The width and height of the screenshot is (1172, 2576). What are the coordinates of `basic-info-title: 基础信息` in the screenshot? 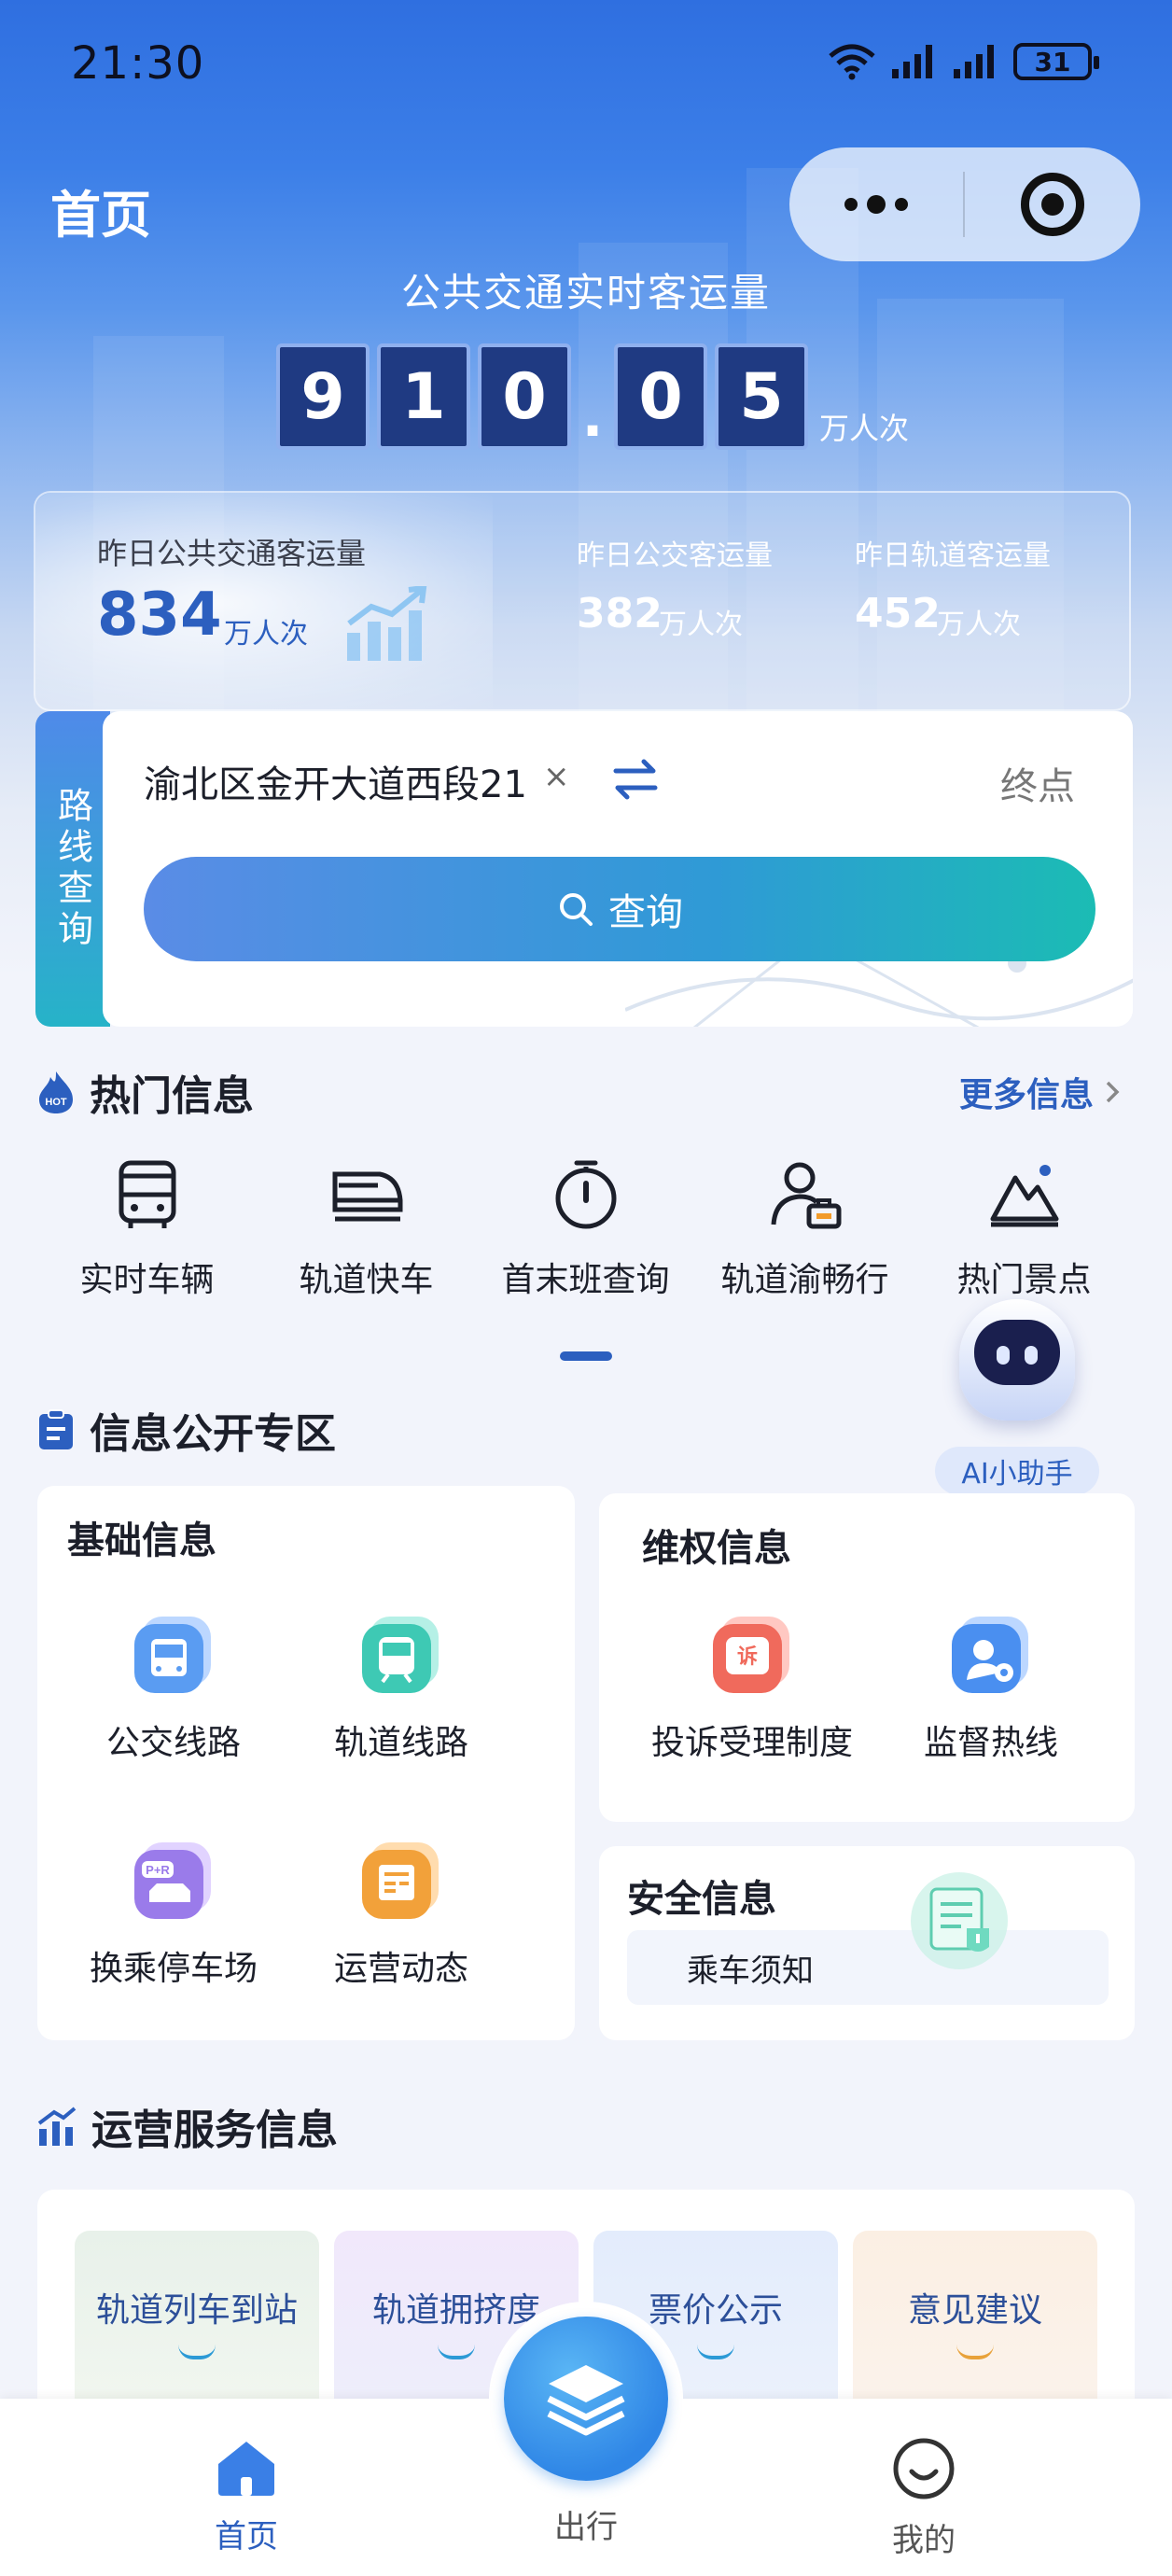 It's located at (141, 1540).